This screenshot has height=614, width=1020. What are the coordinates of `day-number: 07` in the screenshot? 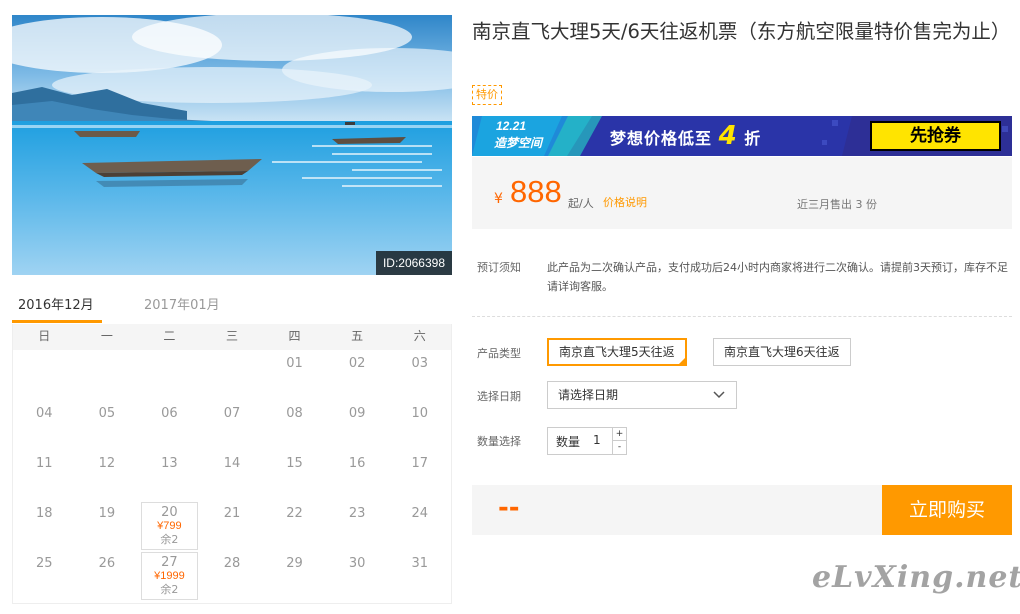 It's located at (232, 413).